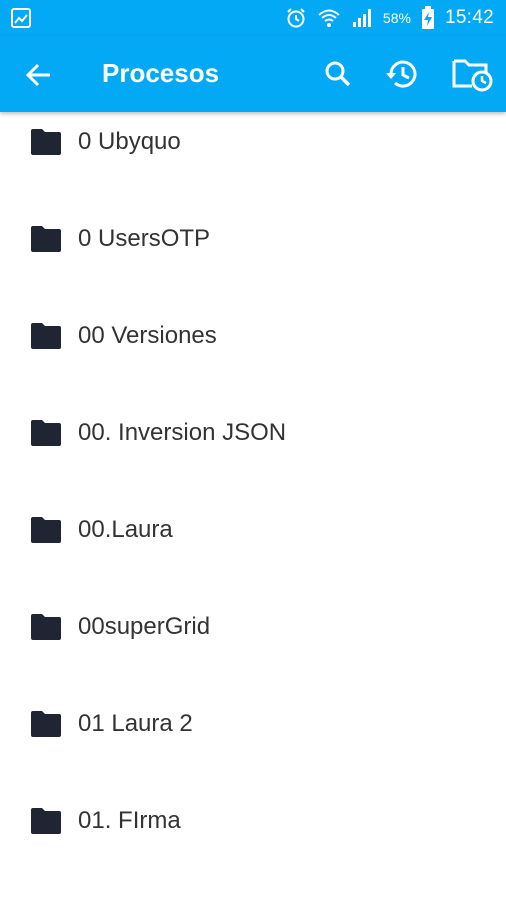 The width and height of the screenshot is (506, 900). I want to click on folder-row: 0 UsersOTP, so click(253, 239).